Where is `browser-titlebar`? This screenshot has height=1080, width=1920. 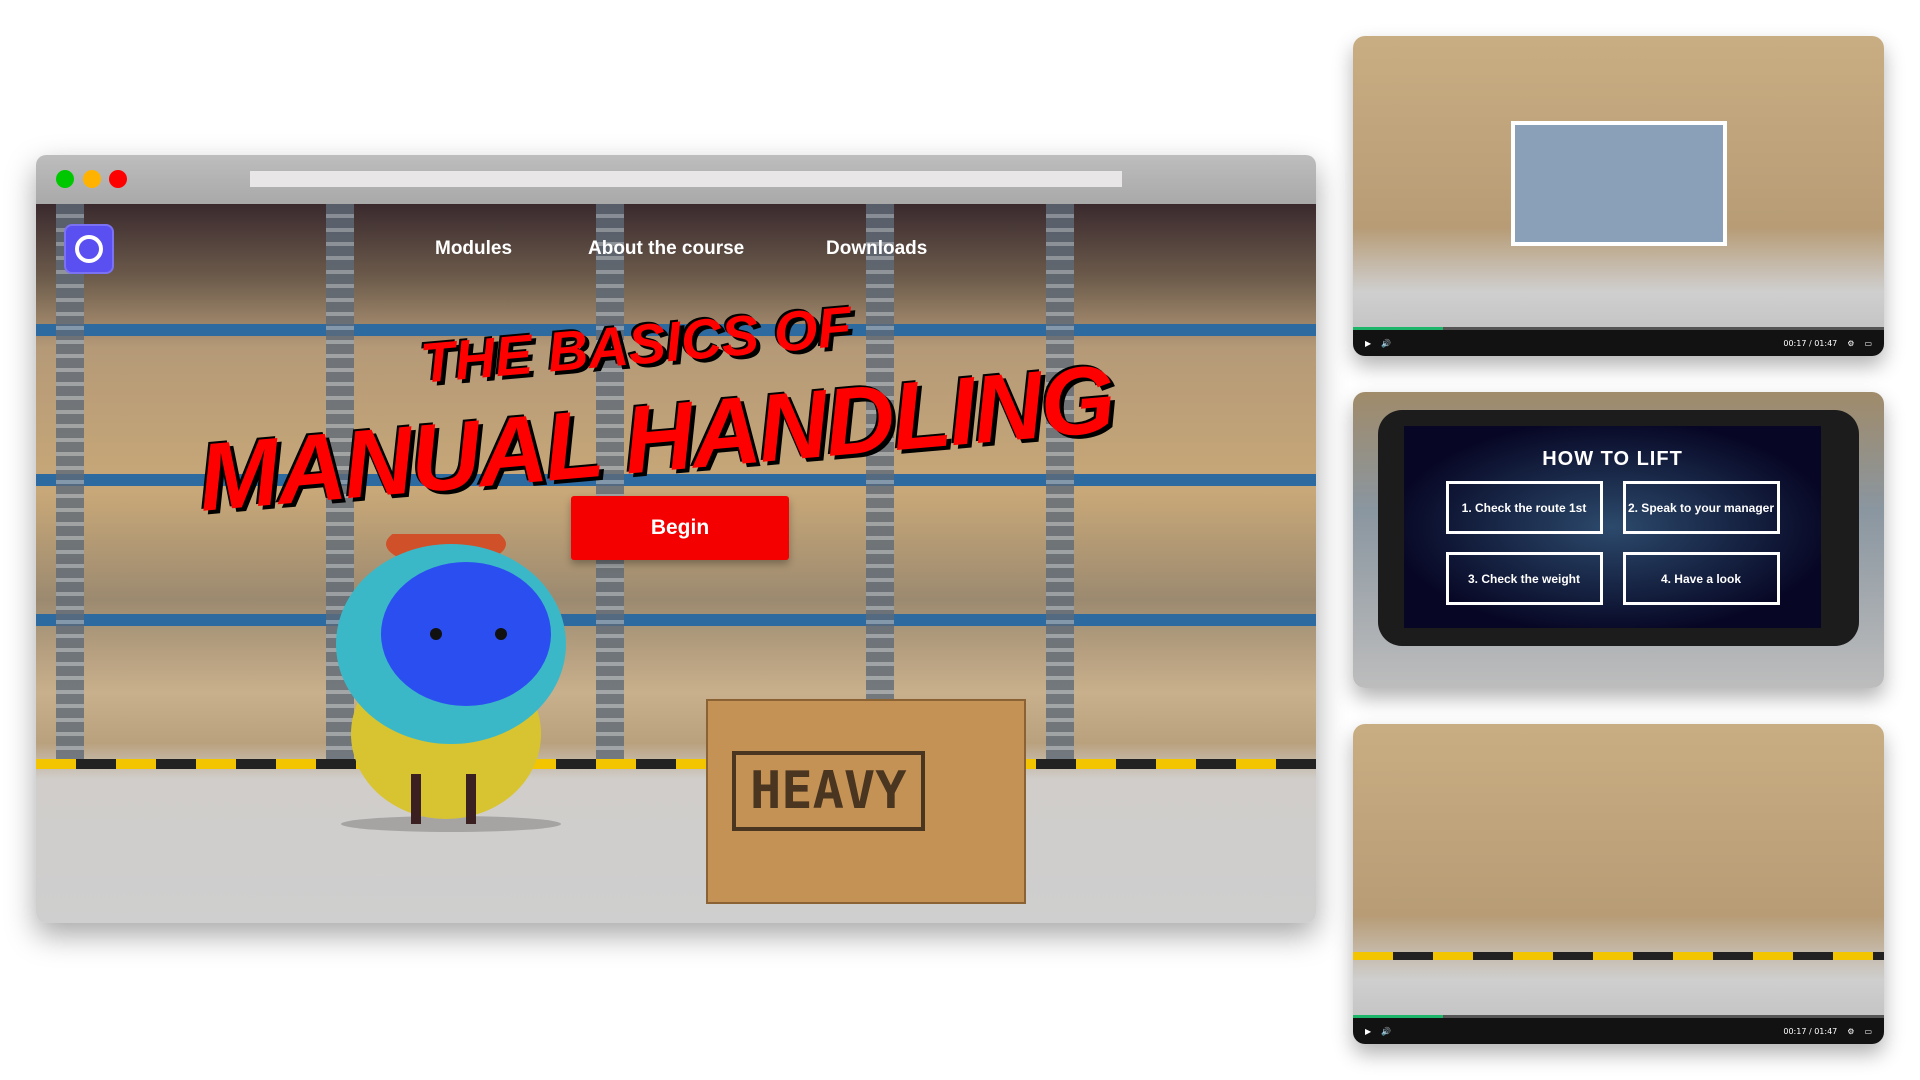 browser-titlebar is located at coordinates (676, 179).